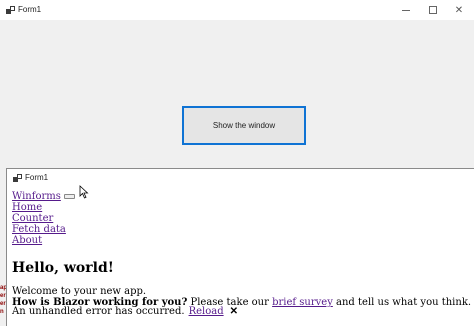 Image resolution: width=474 pixels, height=326 pixels. I want to click on blazor-window-title: Form1, so click(37, 177).